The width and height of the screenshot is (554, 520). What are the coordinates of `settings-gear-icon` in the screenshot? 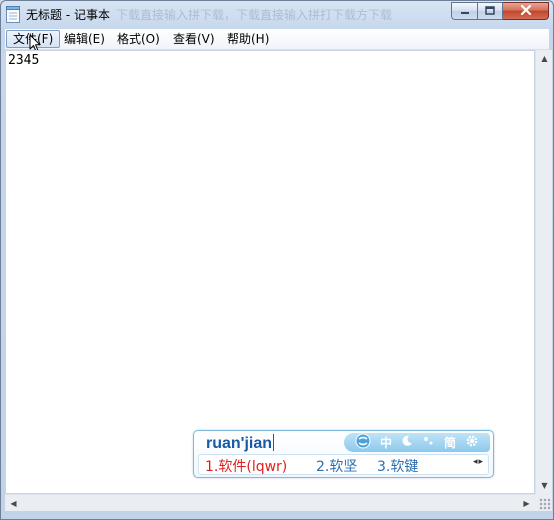 It's located at (472, 442).